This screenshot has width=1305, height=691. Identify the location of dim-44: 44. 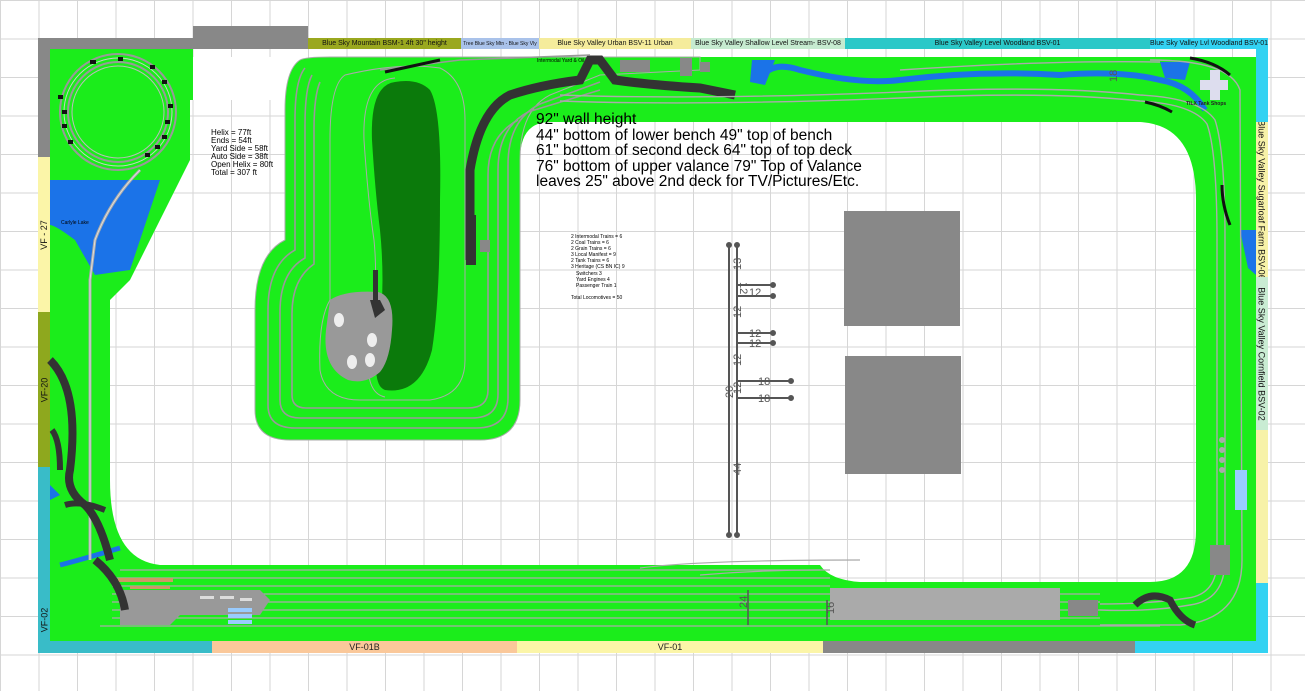
(738, 469).